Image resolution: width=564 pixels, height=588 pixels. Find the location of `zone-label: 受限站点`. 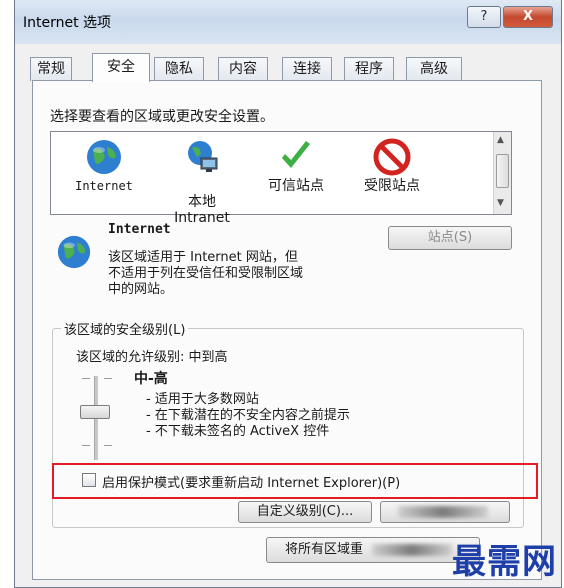

zone-label: 受限站点 is located at coordinates (392, 186).